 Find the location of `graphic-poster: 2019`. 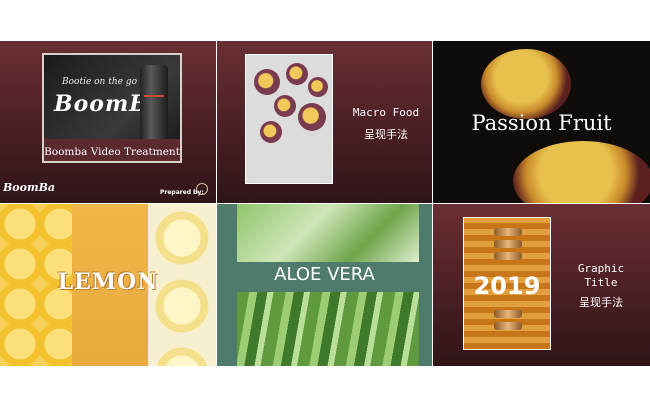

graphic-poster: 2019 is located at coordinates (507, 283).